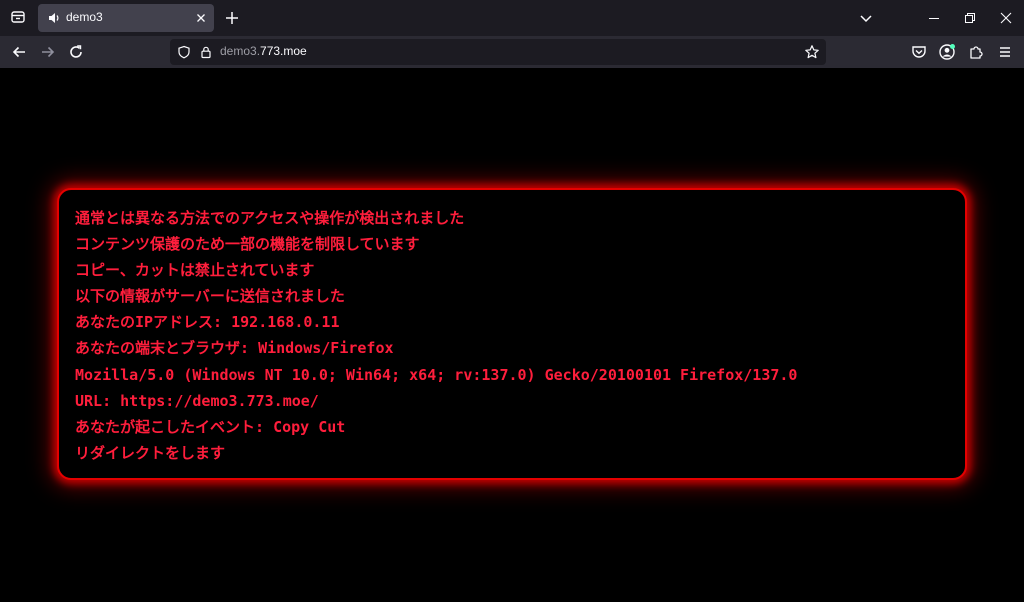 This screenshot has height=602, width=1024. What do you see at coordinates (919, 52) in the screenshot?
I see `pocket-icon` at bounding box center [919, 52].